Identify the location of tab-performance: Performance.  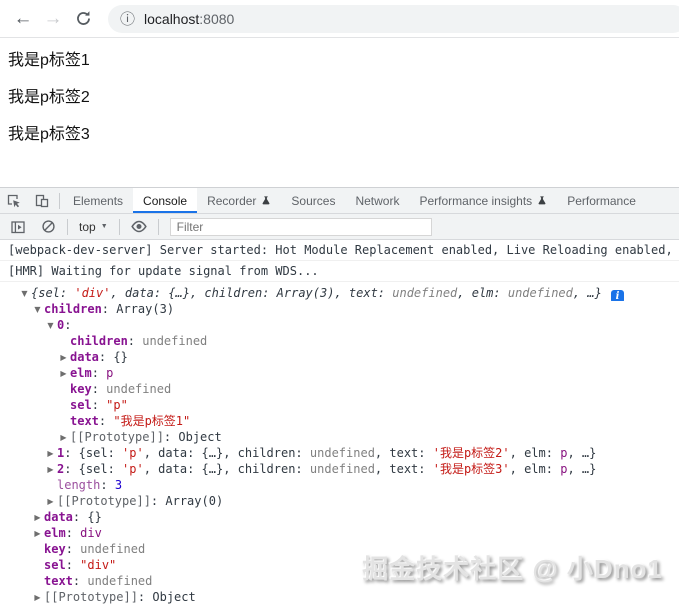
(601, 200).